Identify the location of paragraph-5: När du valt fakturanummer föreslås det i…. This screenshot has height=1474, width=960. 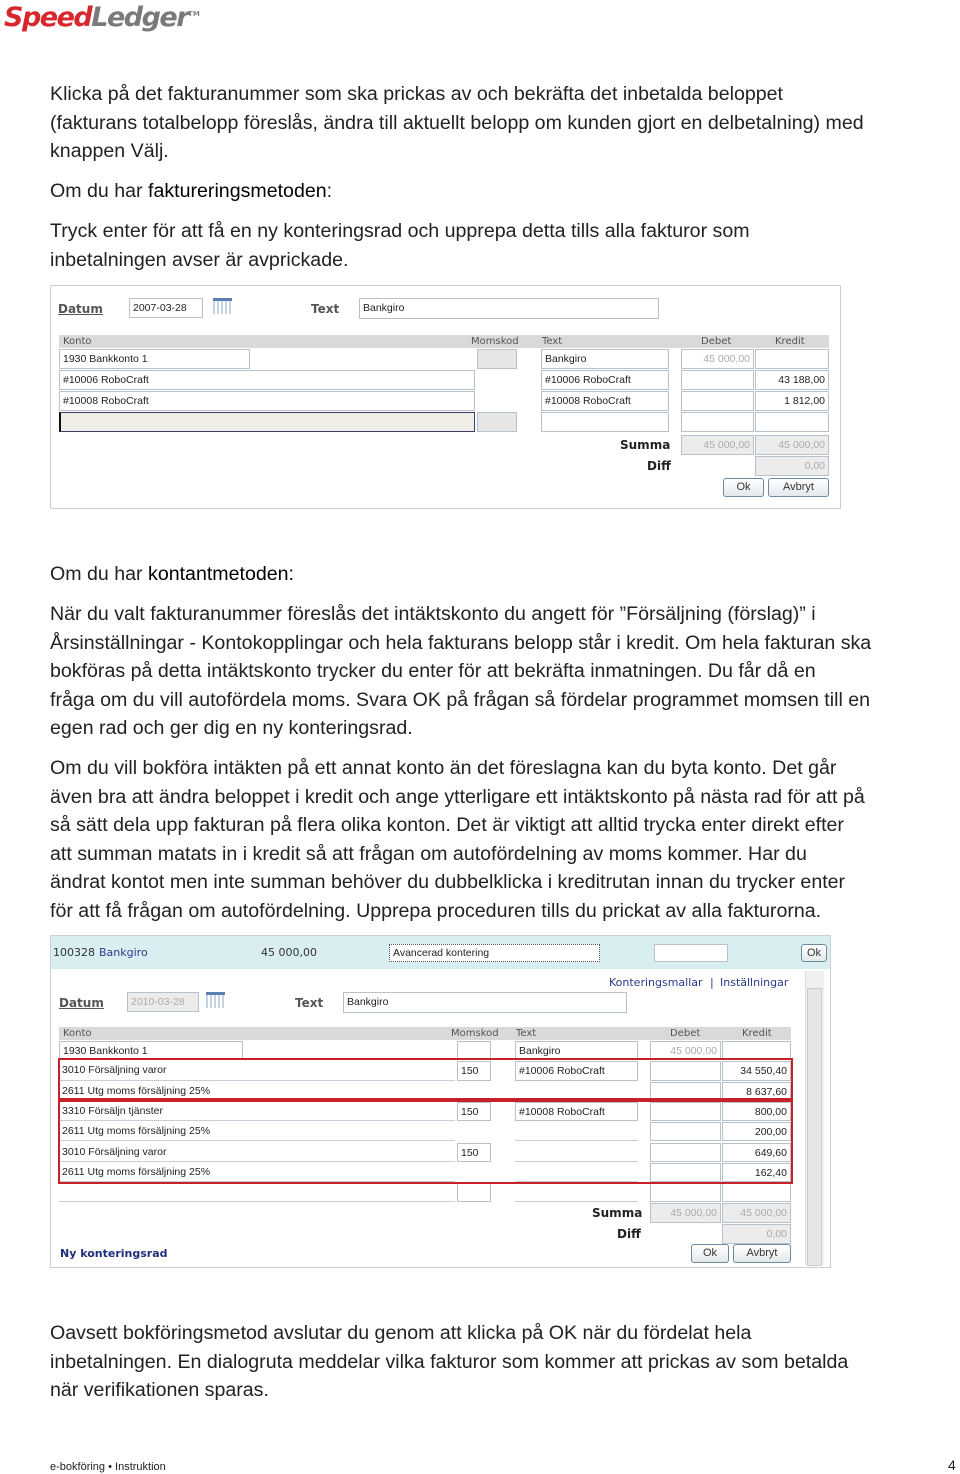
(460, 671).